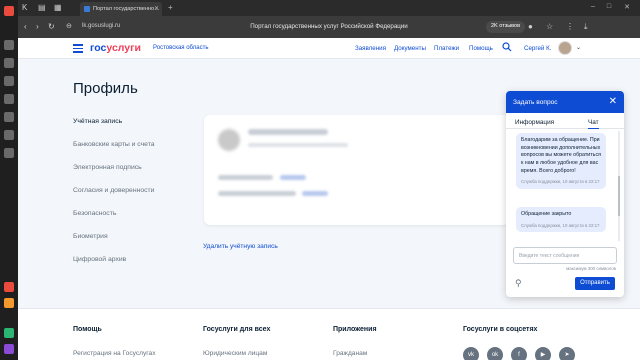 This screenshot has height=360, width=640. Describe the element at coordinates (9, 180) in the screenshot. I see `browser-sidebar` at that location.